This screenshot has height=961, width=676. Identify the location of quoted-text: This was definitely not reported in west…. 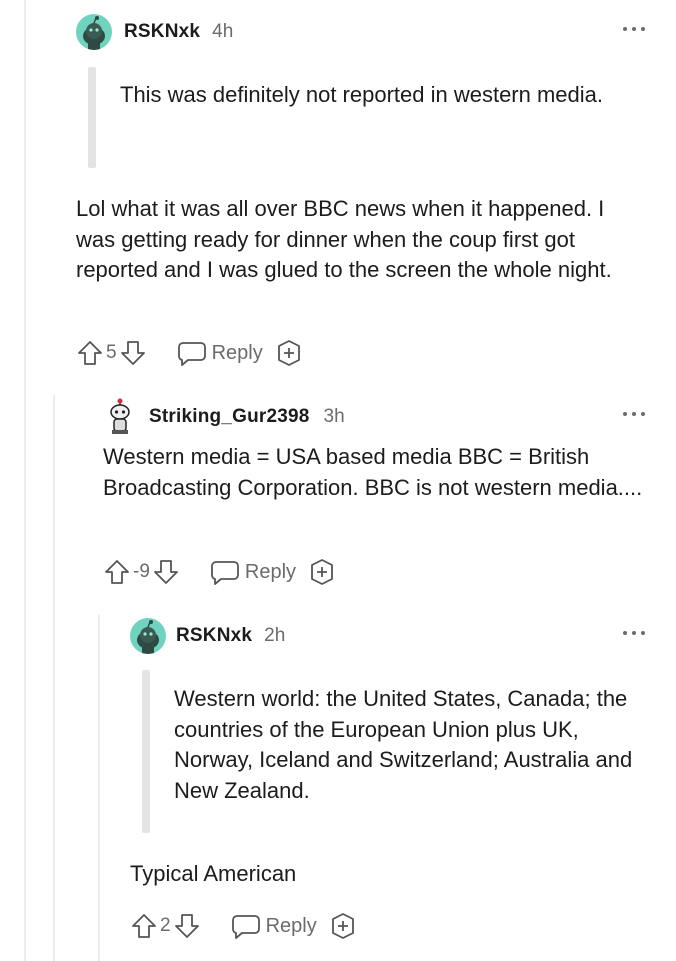
(362, 94).